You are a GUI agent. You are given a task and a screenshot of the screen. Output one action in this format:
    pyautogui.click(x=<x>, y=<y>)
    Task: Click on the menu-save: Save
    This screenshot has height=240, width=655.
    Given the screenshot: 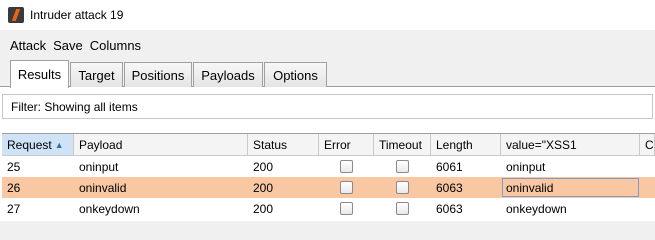 What is the action you would take?
    pyautogui.click(x=68, y=45)
    